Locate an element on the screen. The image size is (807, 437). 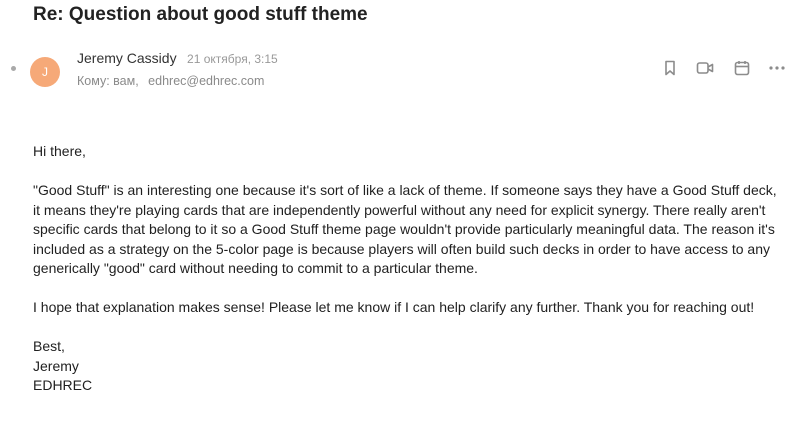
unread-indicator is located at coordinates (13, 68).